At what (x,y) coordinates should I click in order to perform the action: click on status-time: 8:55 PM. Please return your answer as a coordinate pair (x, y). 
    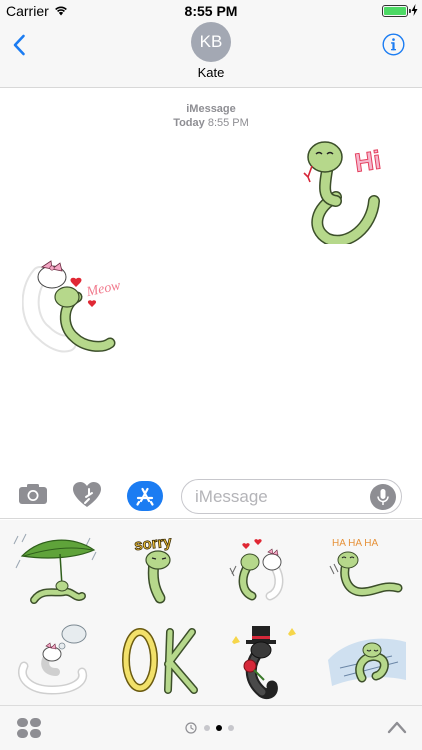
    Looking at the image, I should click on (211, 11).